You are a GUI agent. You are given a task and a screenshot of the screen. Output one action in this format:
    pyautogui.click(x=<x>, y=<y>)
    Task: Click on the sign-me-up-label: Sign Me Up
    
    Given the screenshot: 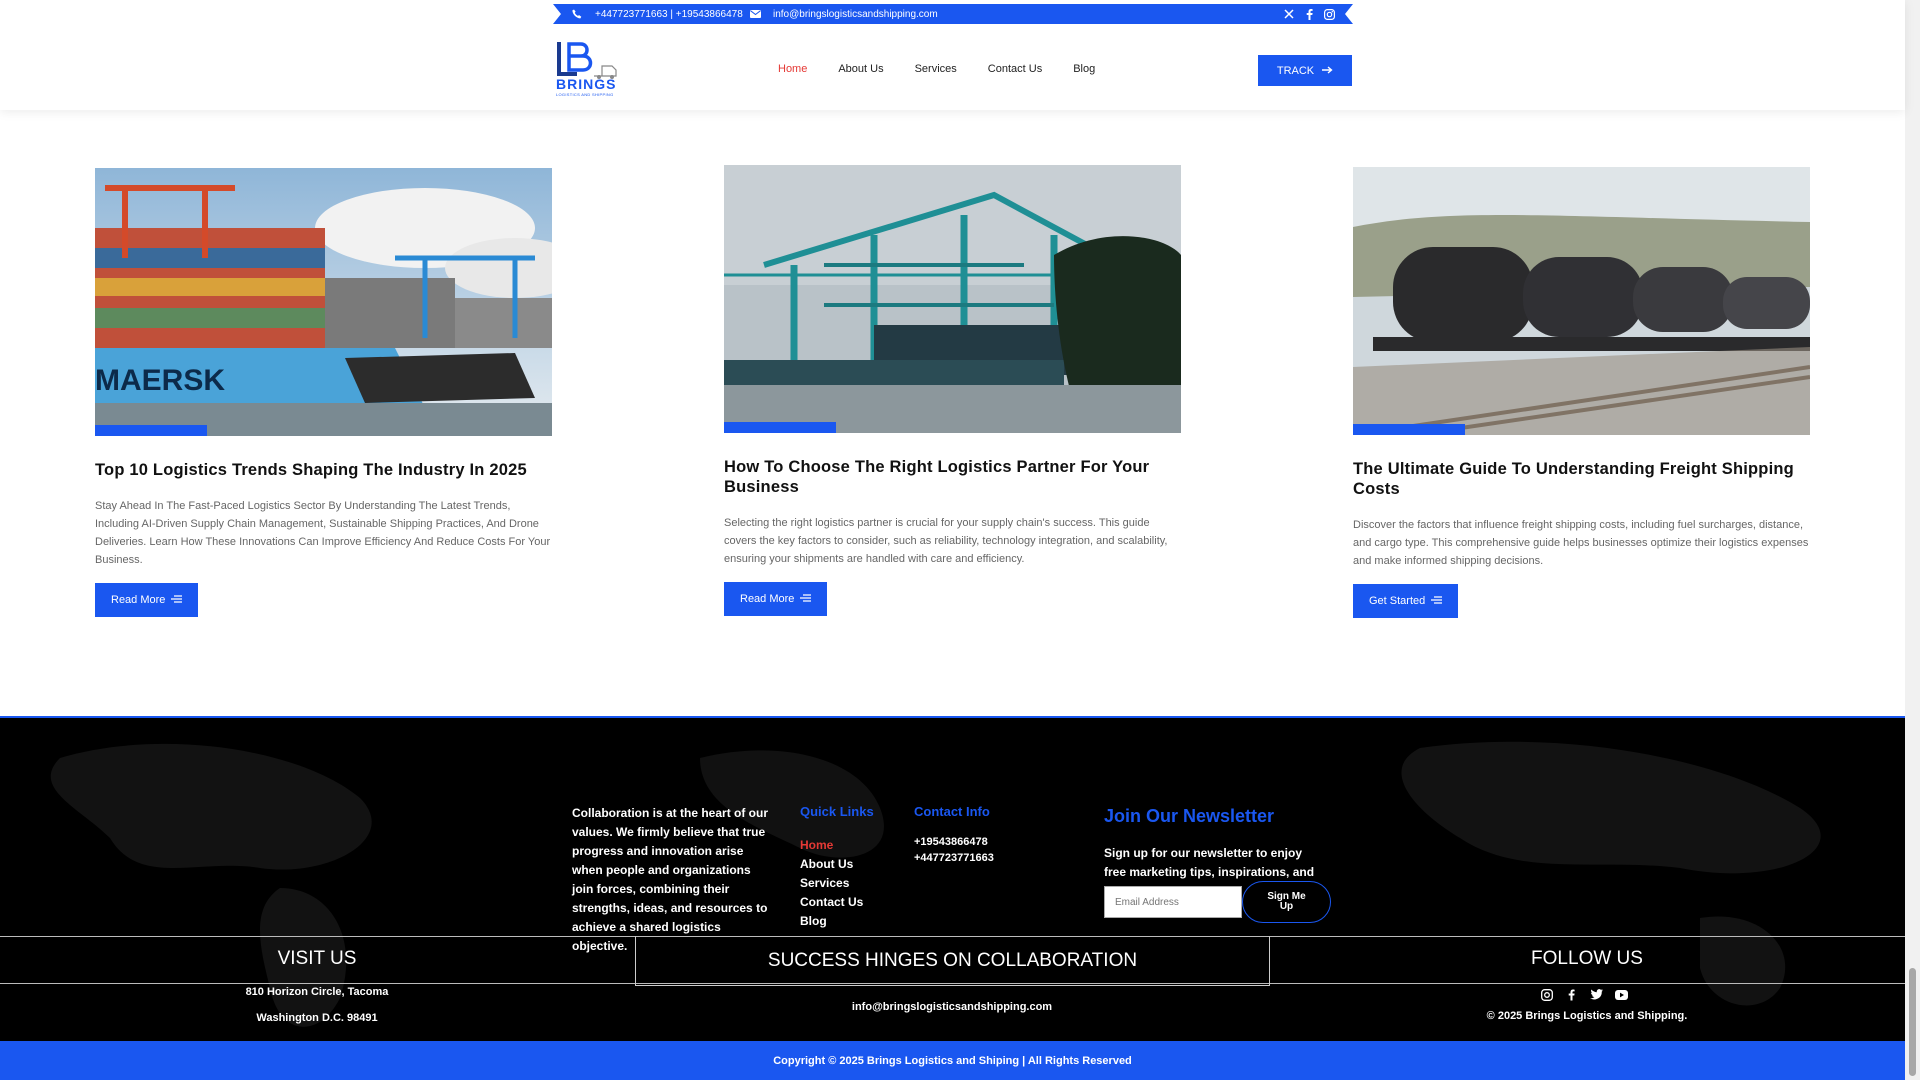 What is the action you would take?
    pyautogui.click(x=1286, y=901)
    